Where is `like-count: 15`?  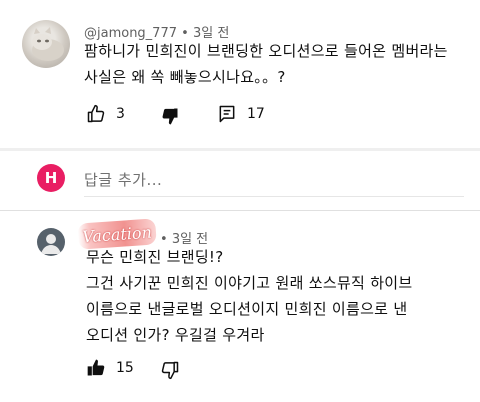
like-count: 15 is located at coordinates (125, 368).